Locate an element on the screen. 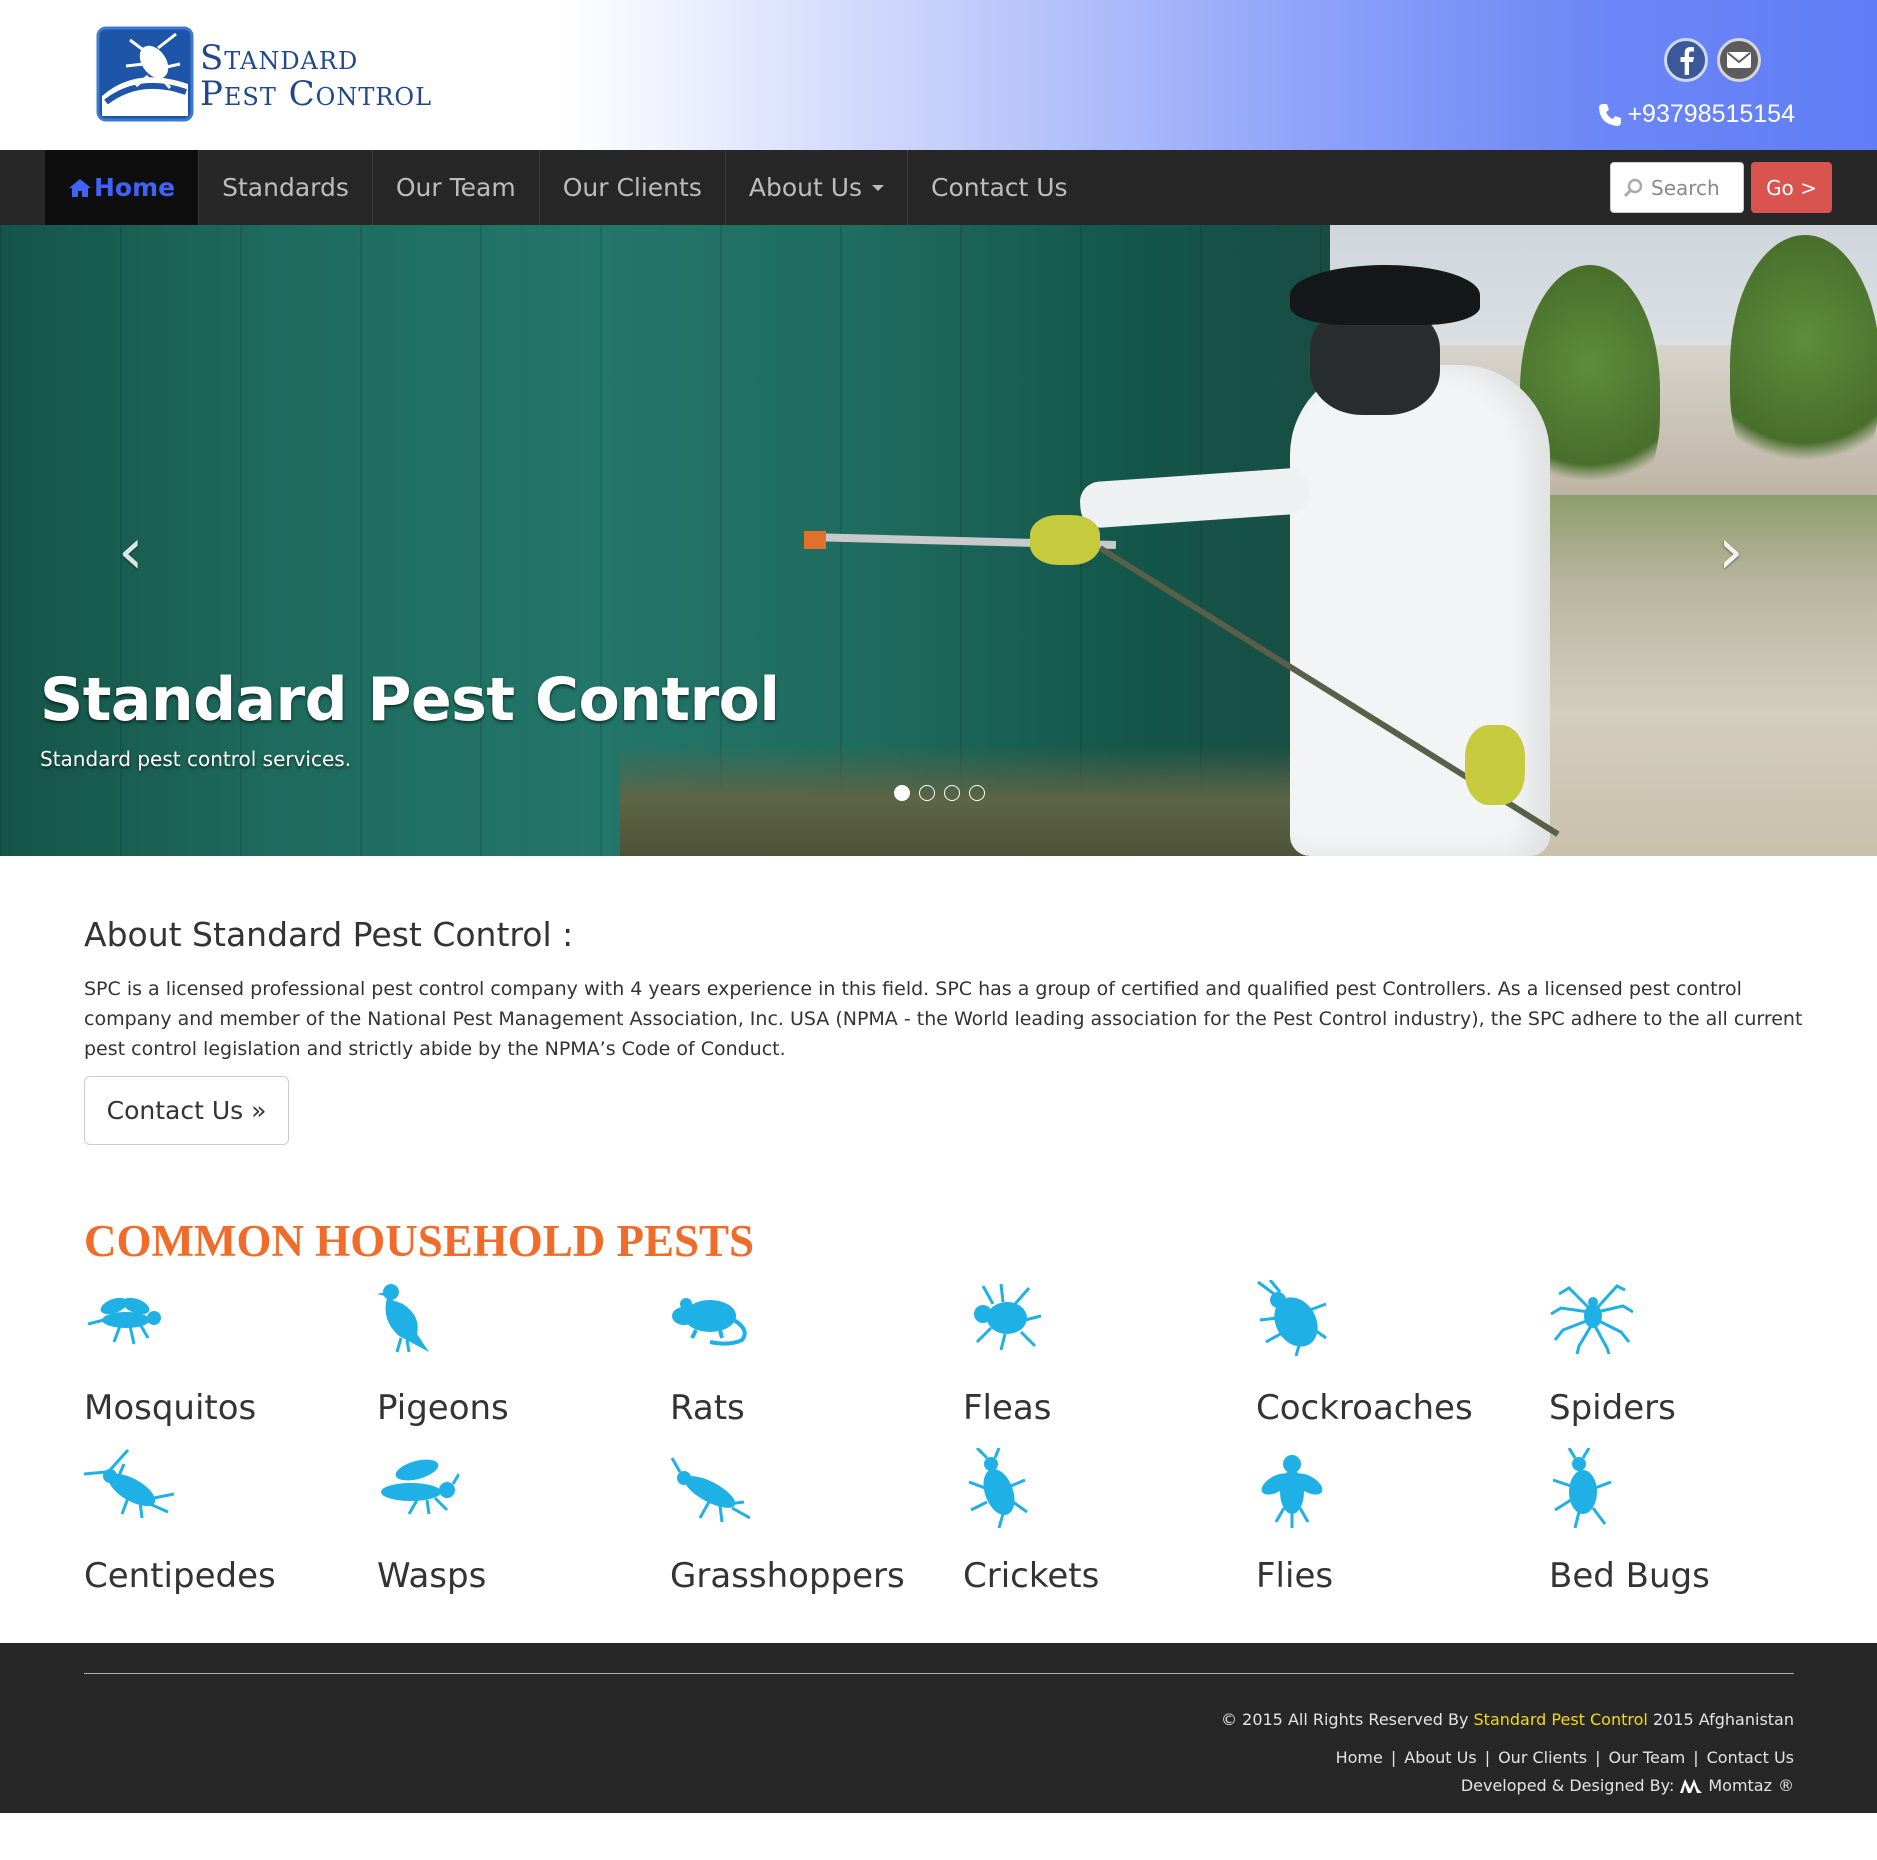 The image size is (1877, 1860). nav-our-clients: Our Clients is located at coordinates (633, 187).